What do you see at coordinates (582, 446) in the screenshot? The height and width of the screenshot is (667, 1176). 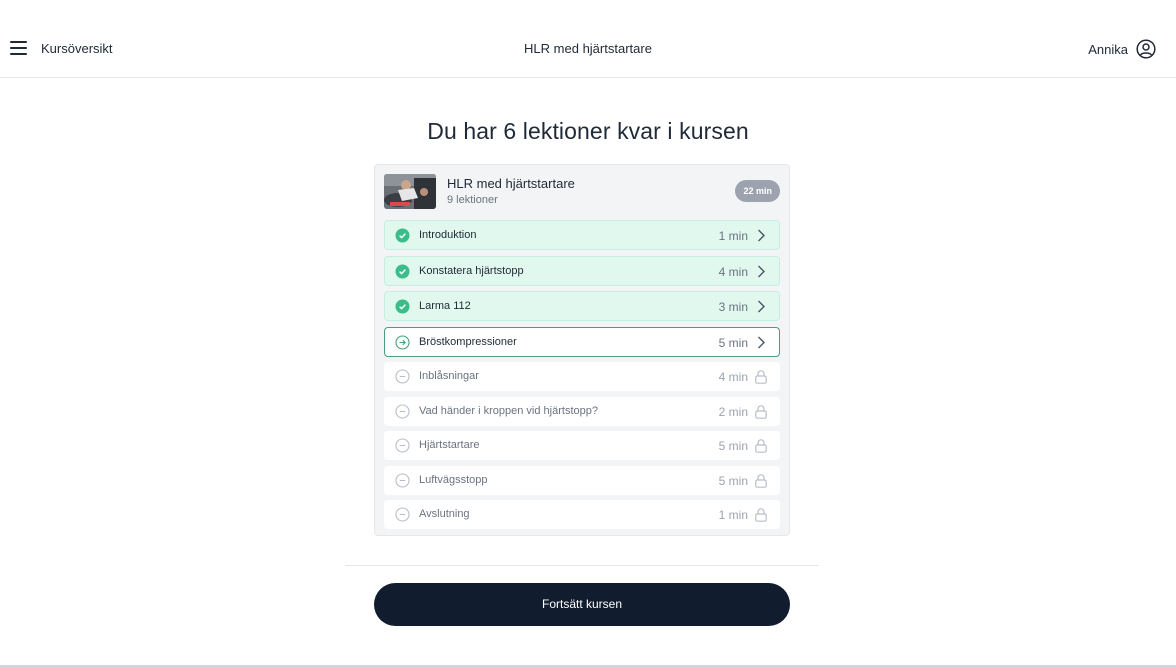 I see `lesson-item-hjartstartare: Hjärtstartare 5 min` at bounding box center [582, 446].